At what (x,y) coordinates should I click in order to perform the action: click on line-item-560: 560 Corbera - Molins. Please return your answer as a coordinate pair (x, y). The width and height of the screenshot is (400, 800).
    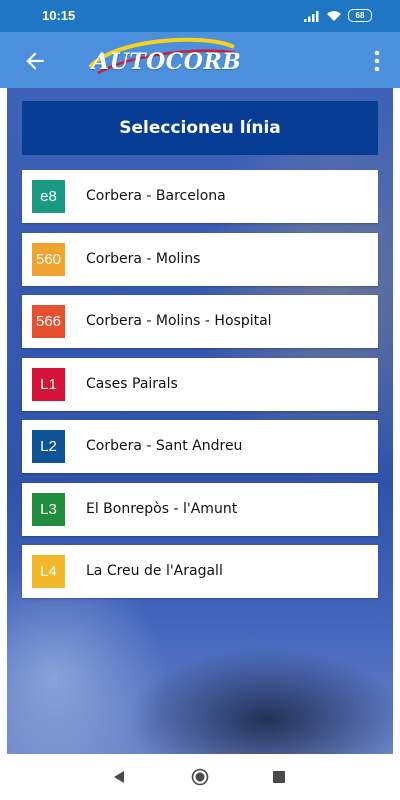
    Looking at the image, I should click on (200, 259).